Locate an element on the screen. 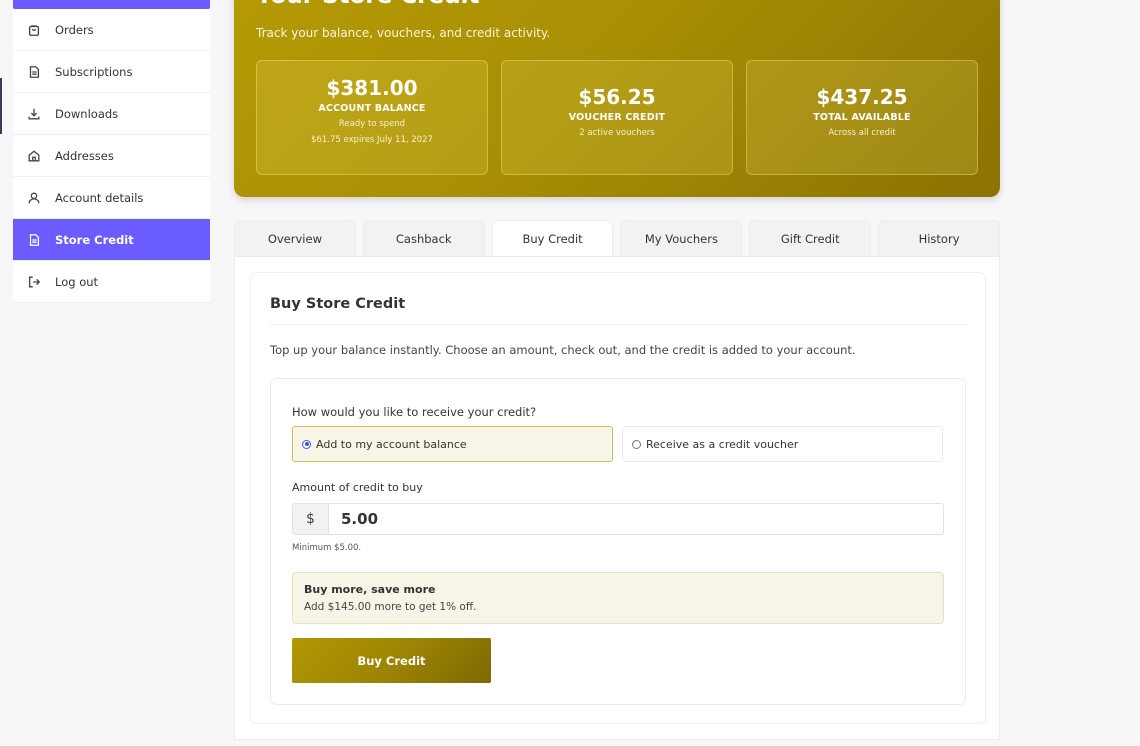 The image size is (1140, 746). option-account-balance-label: Add to my account balance is located at coordinates (391, 444).